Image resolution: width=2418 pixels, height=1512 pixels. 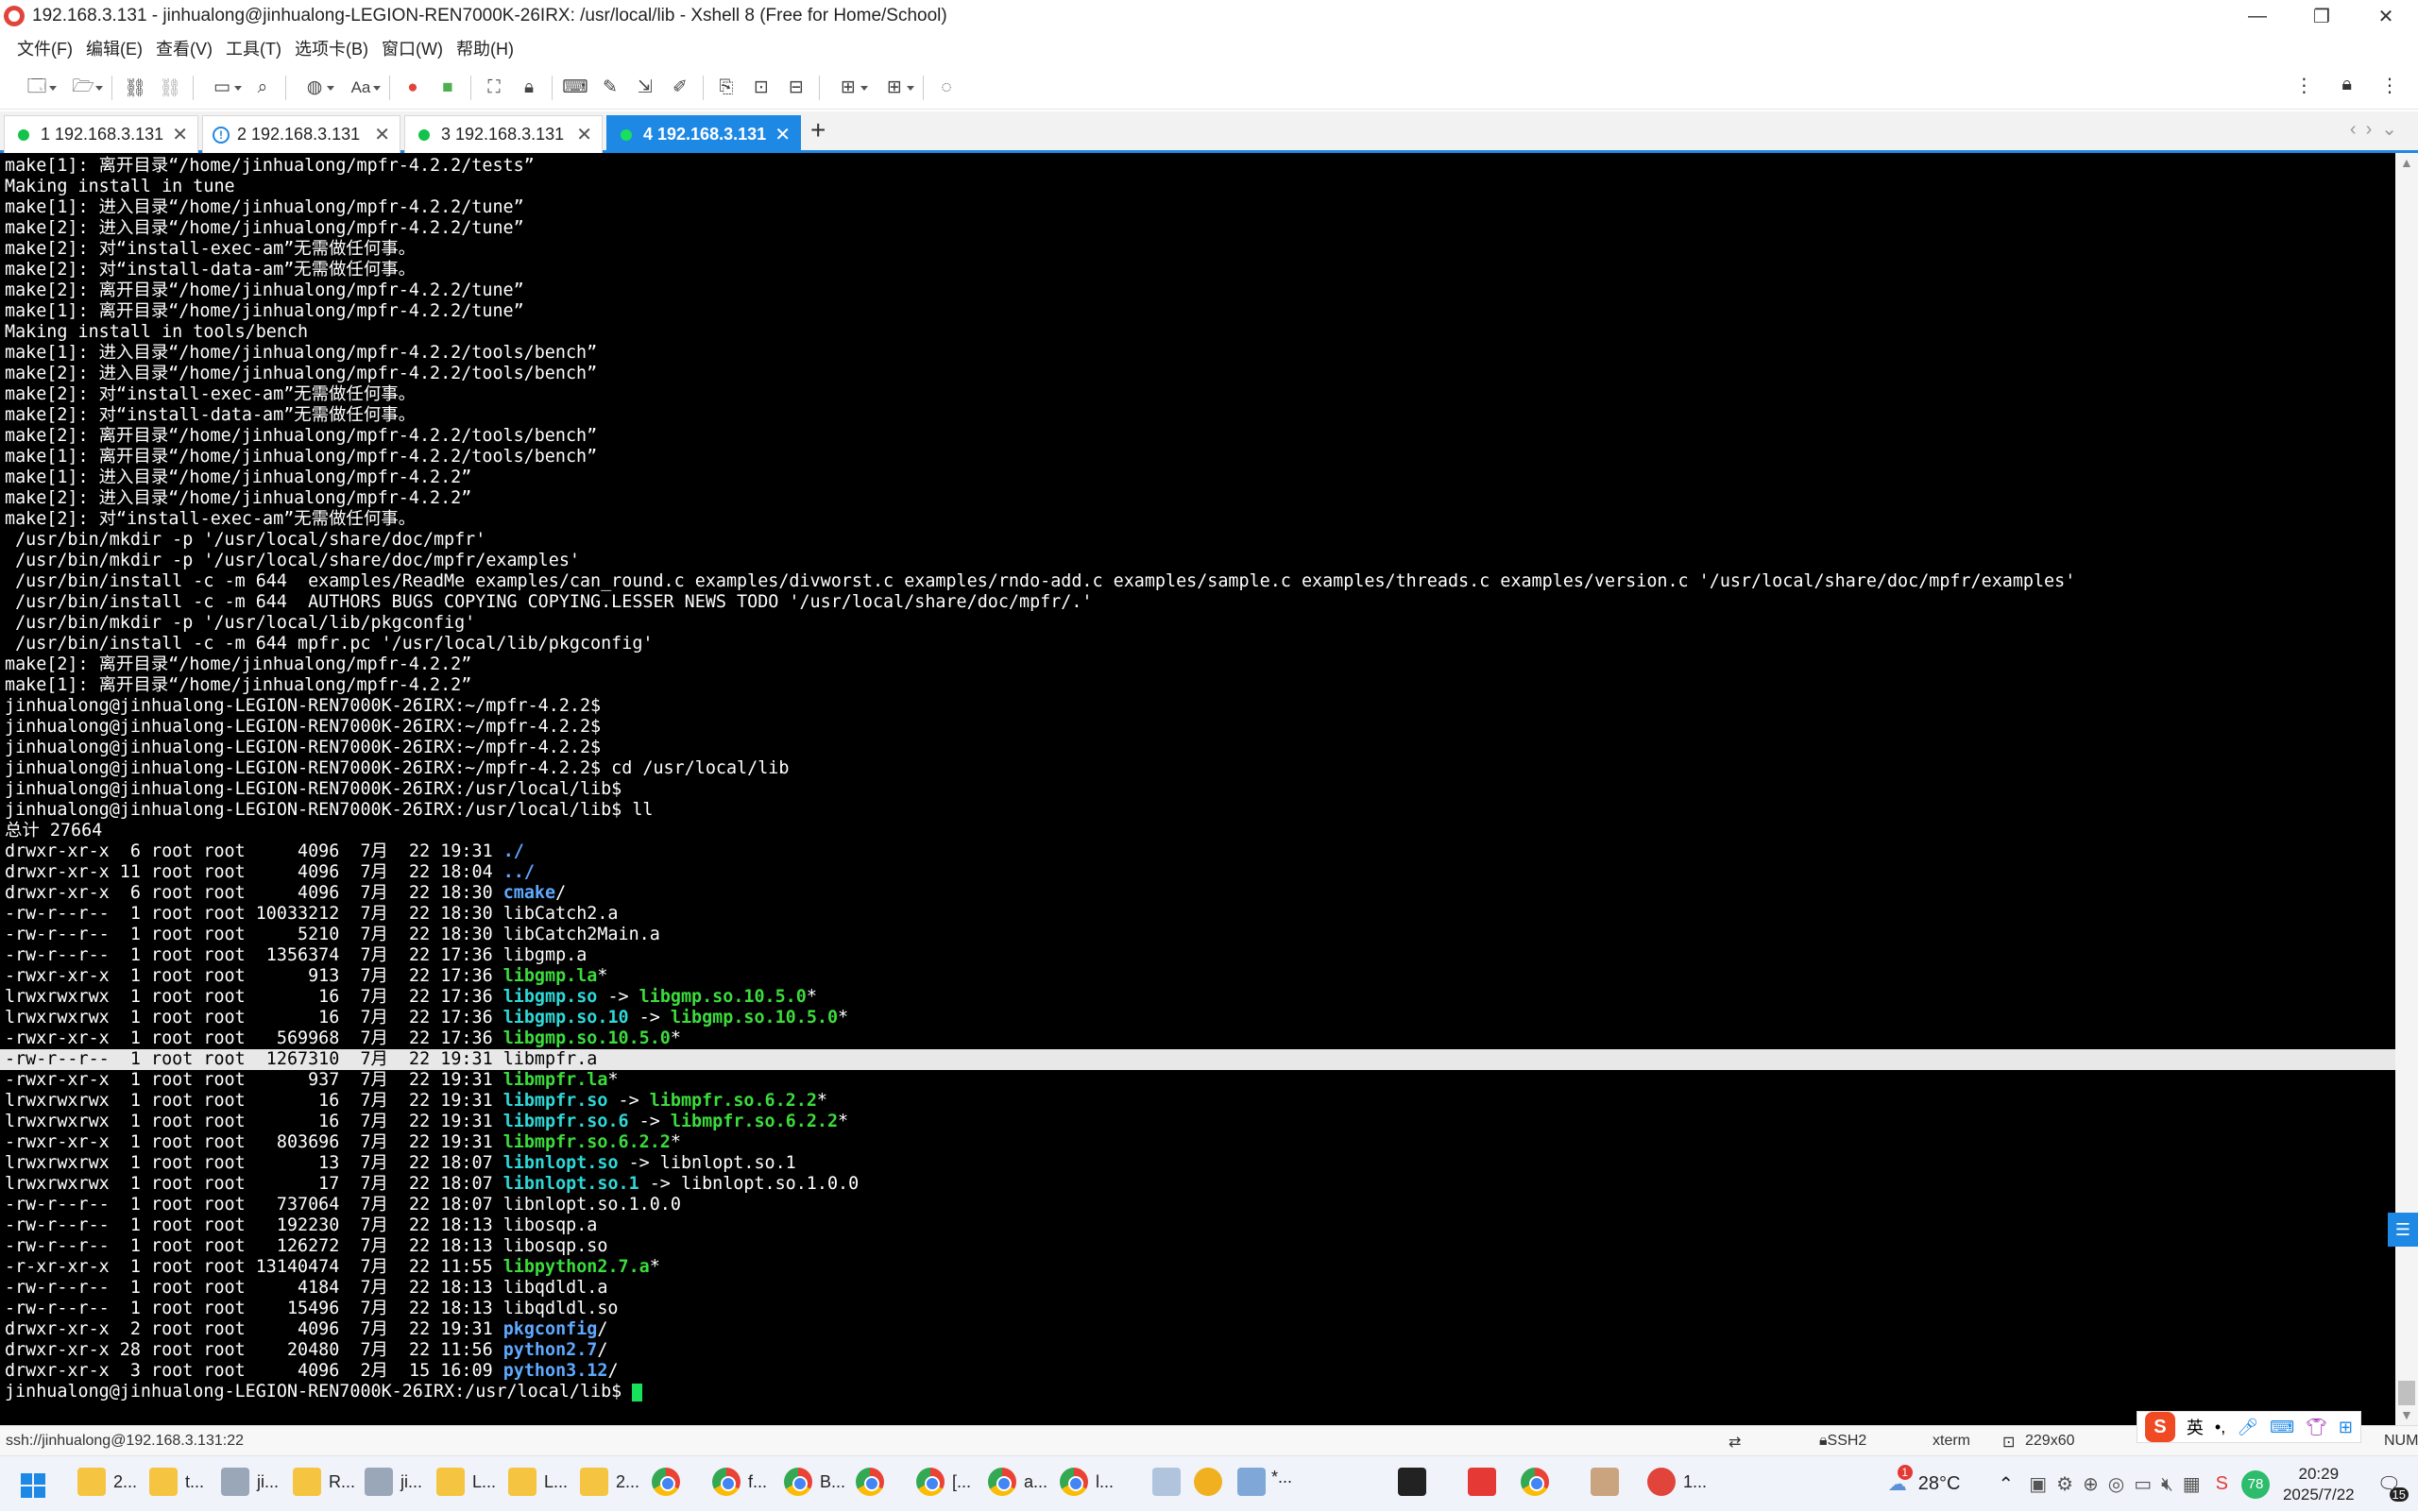 I want to click on connect-icon: ⛓, so click(x=135, y=88).